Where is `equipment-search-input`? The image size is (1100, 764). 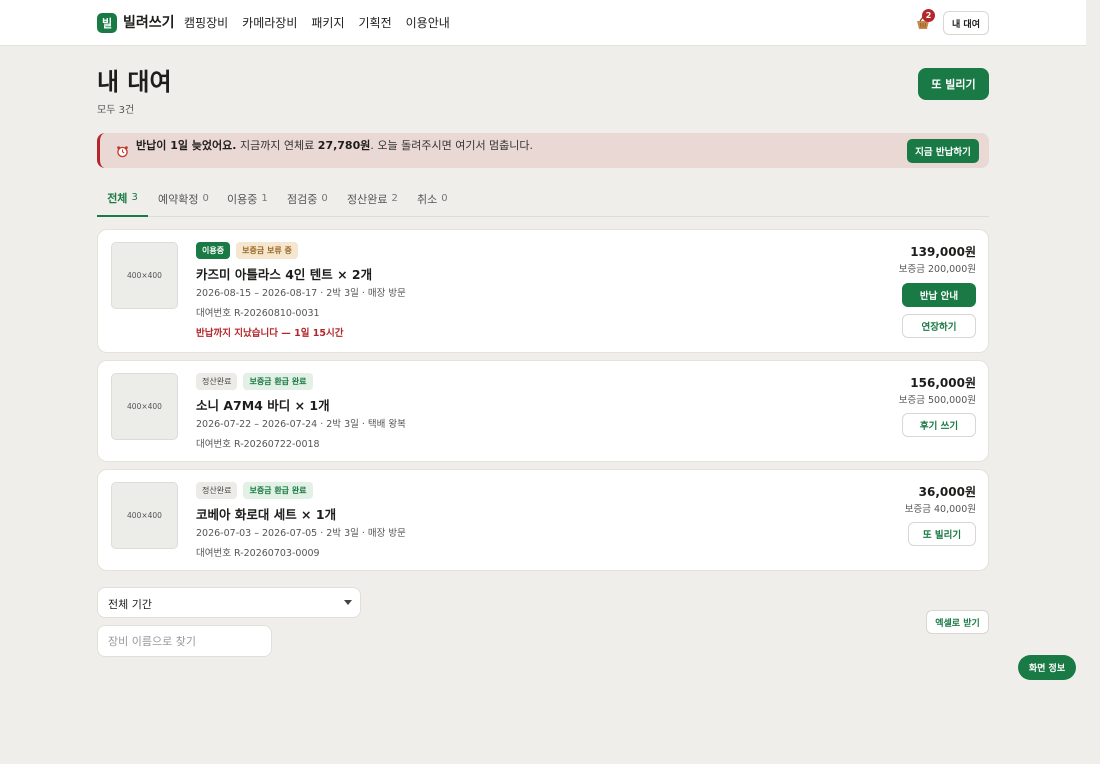 equipment-search-input is located at coordinates (184, 641).